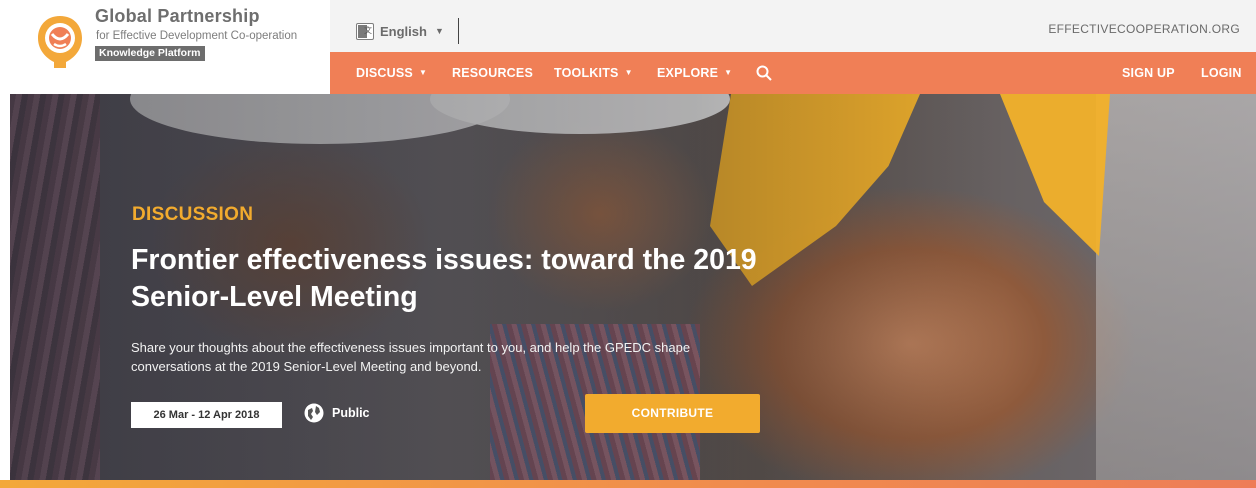 Image resolution: width=1256 pixels, height=488 pixels. I want to click on nav-resources-label: RESOURCES, so click(492, 73).